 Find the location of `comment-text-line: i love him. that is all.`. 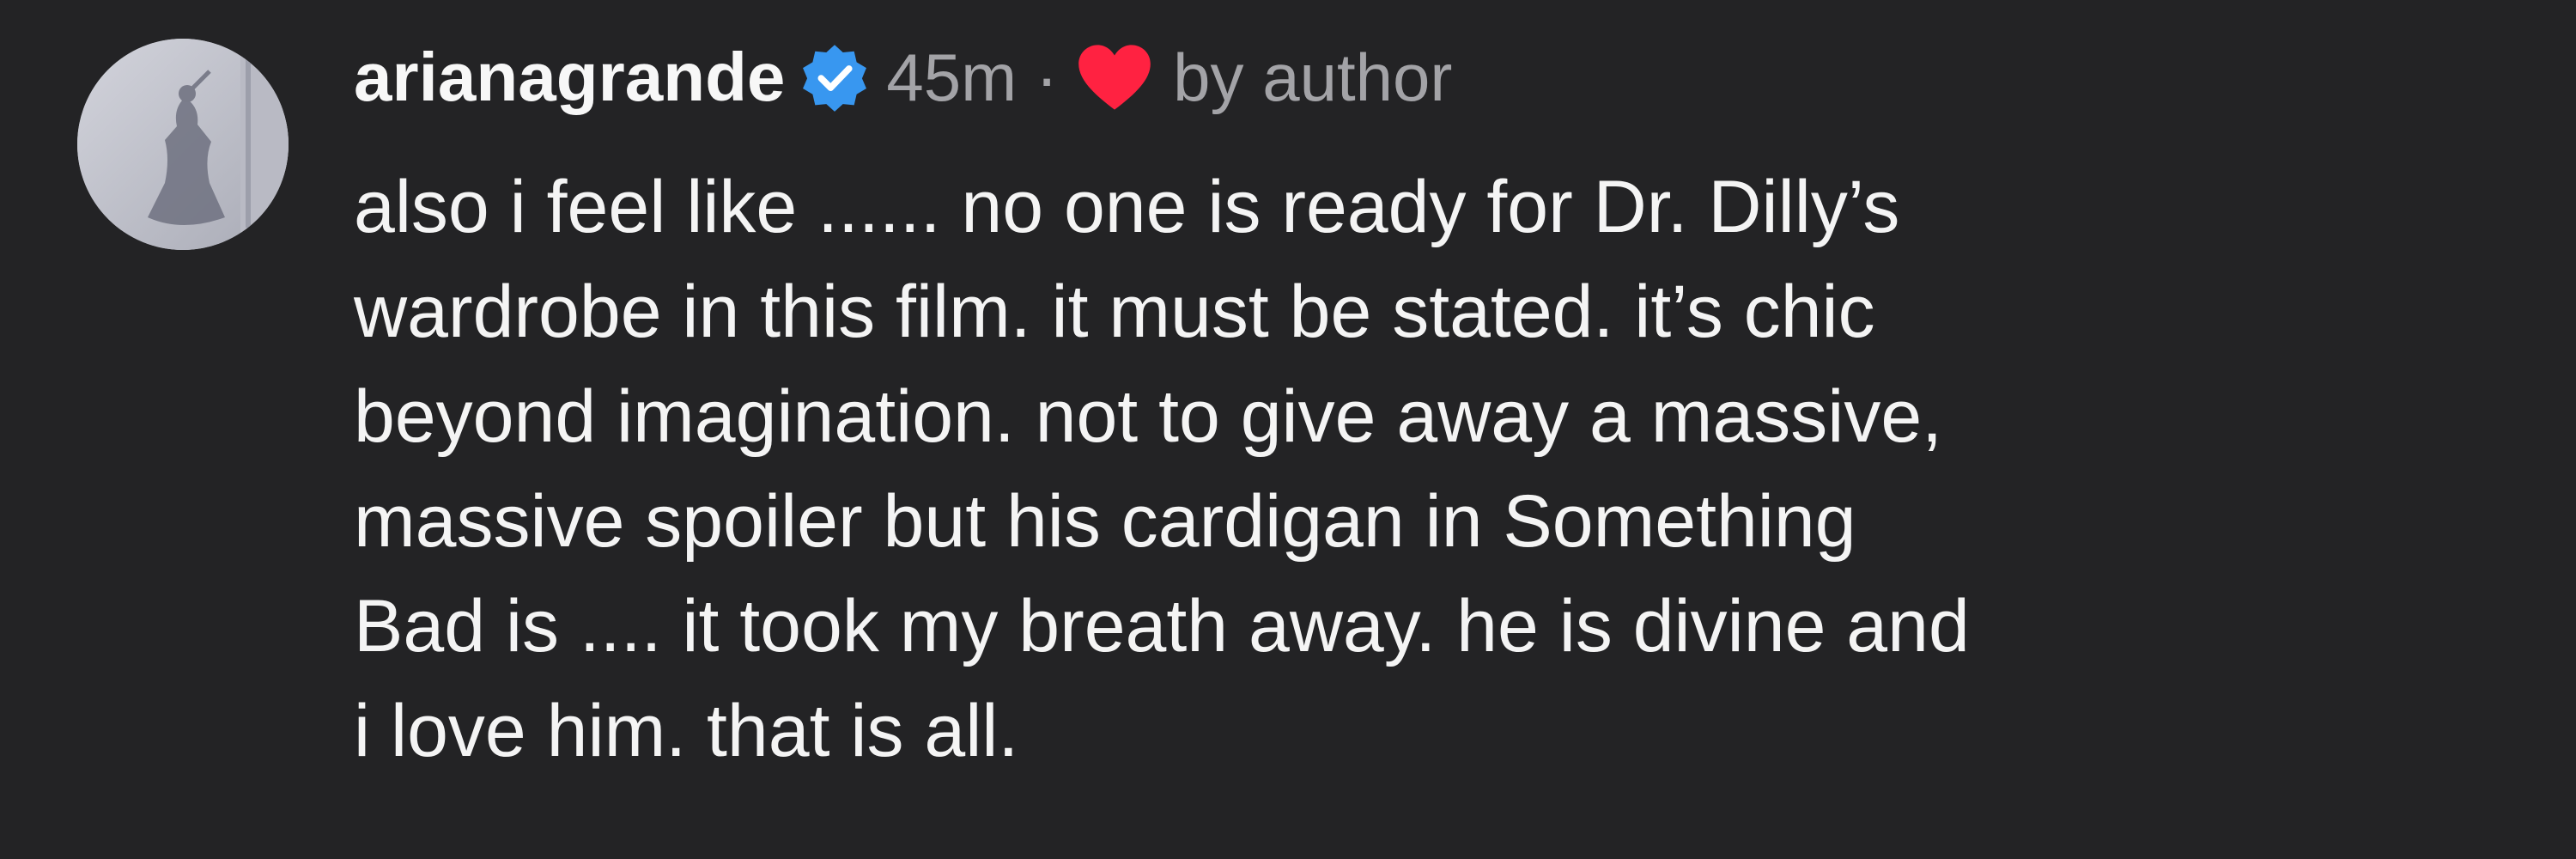

comment-text-line: i love him. that is all. is located at coordinates (686, 731).